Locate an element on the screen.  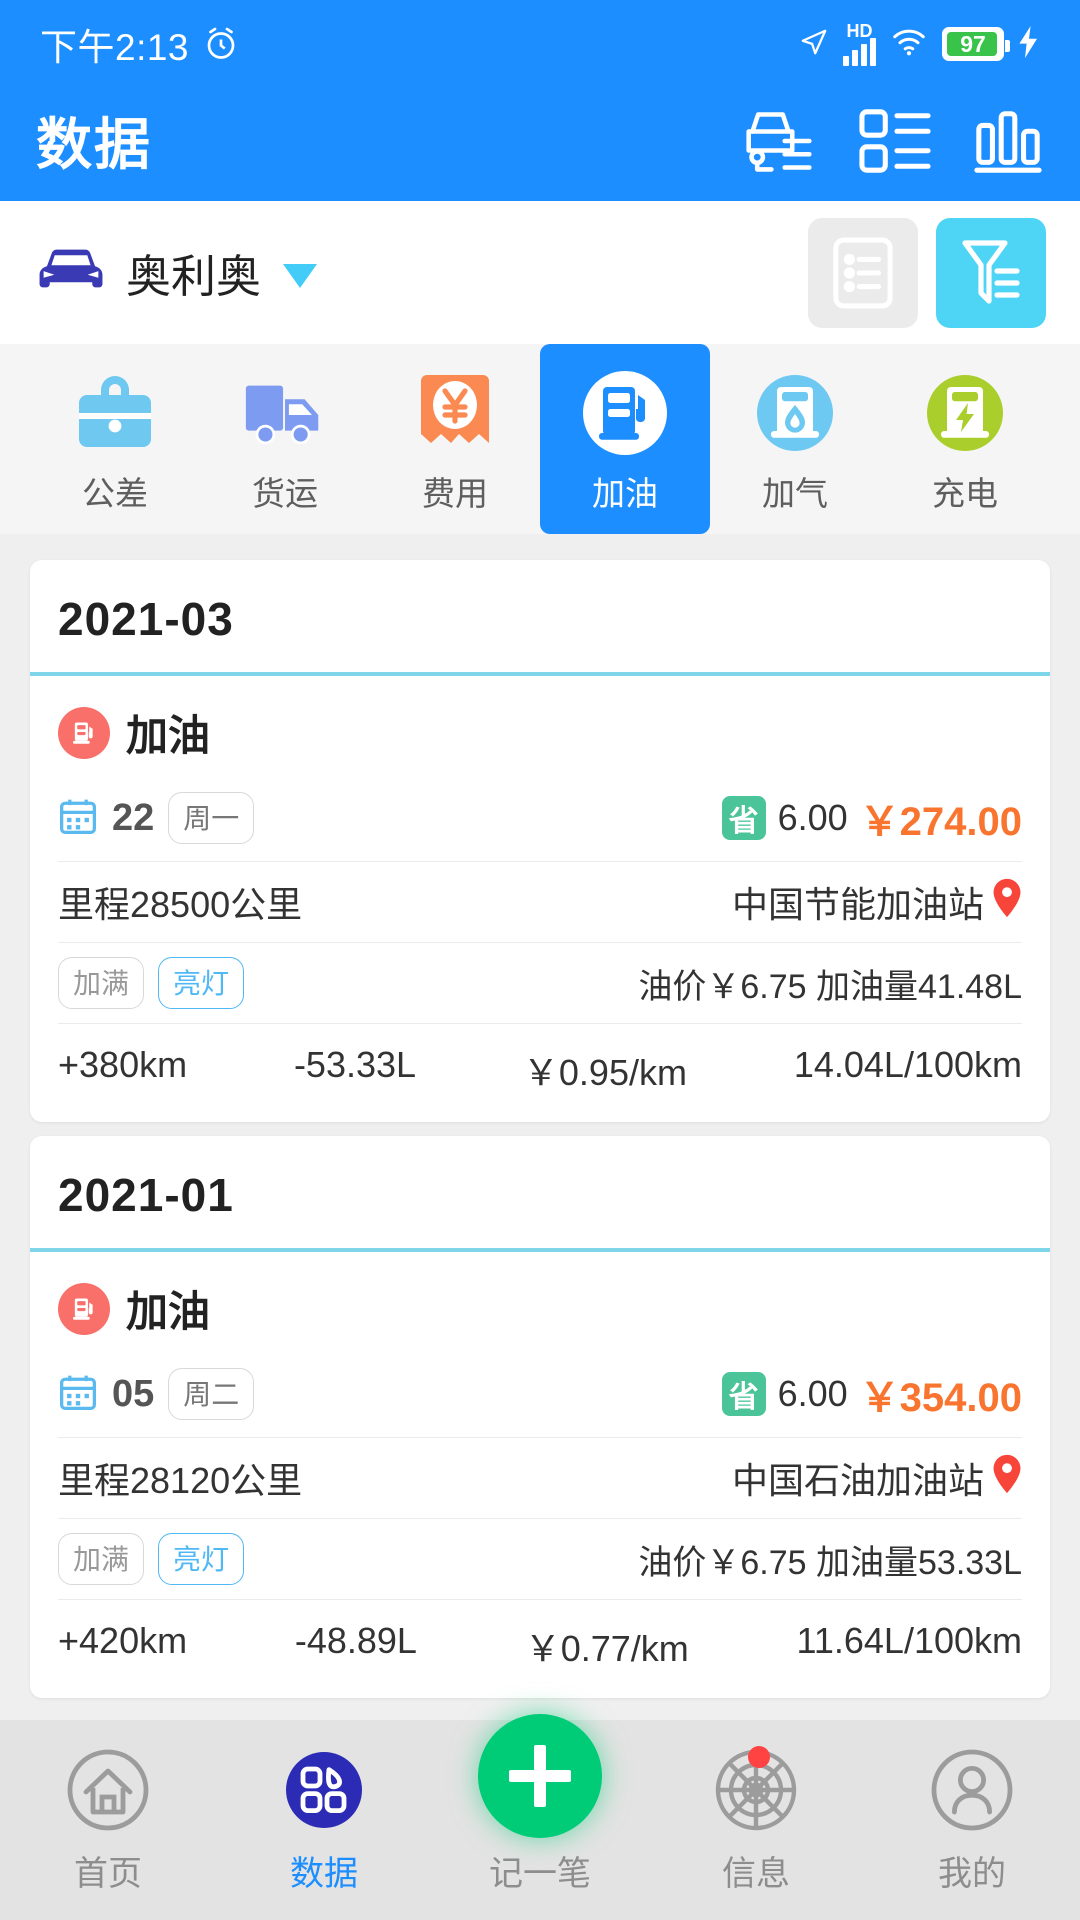
battery-indicator: 97 is located at coordinates (976, 44).